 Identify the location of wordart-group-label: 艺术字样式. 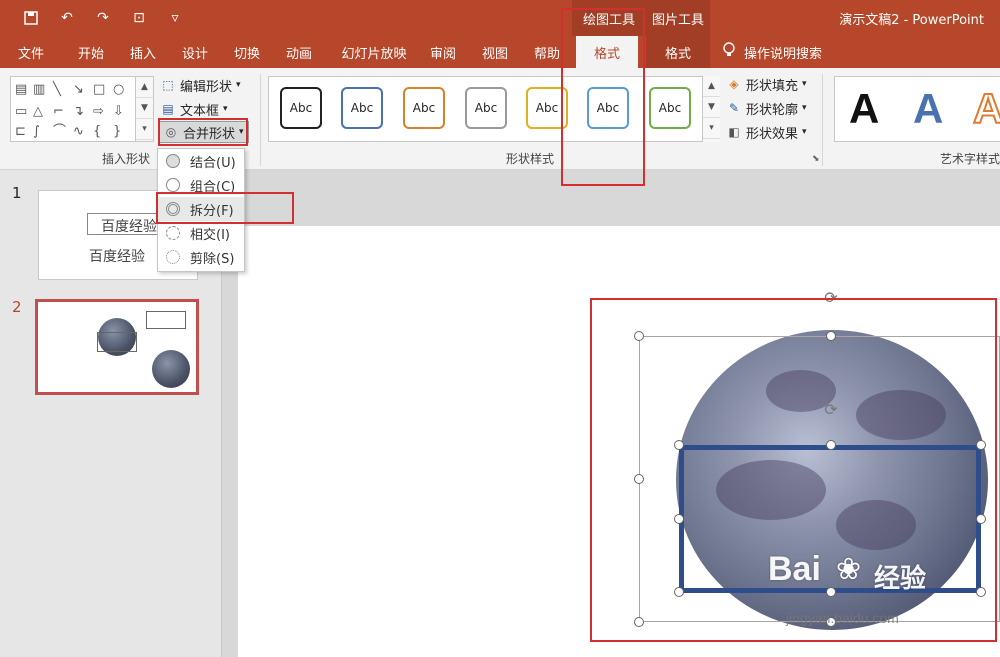
(970, 159).